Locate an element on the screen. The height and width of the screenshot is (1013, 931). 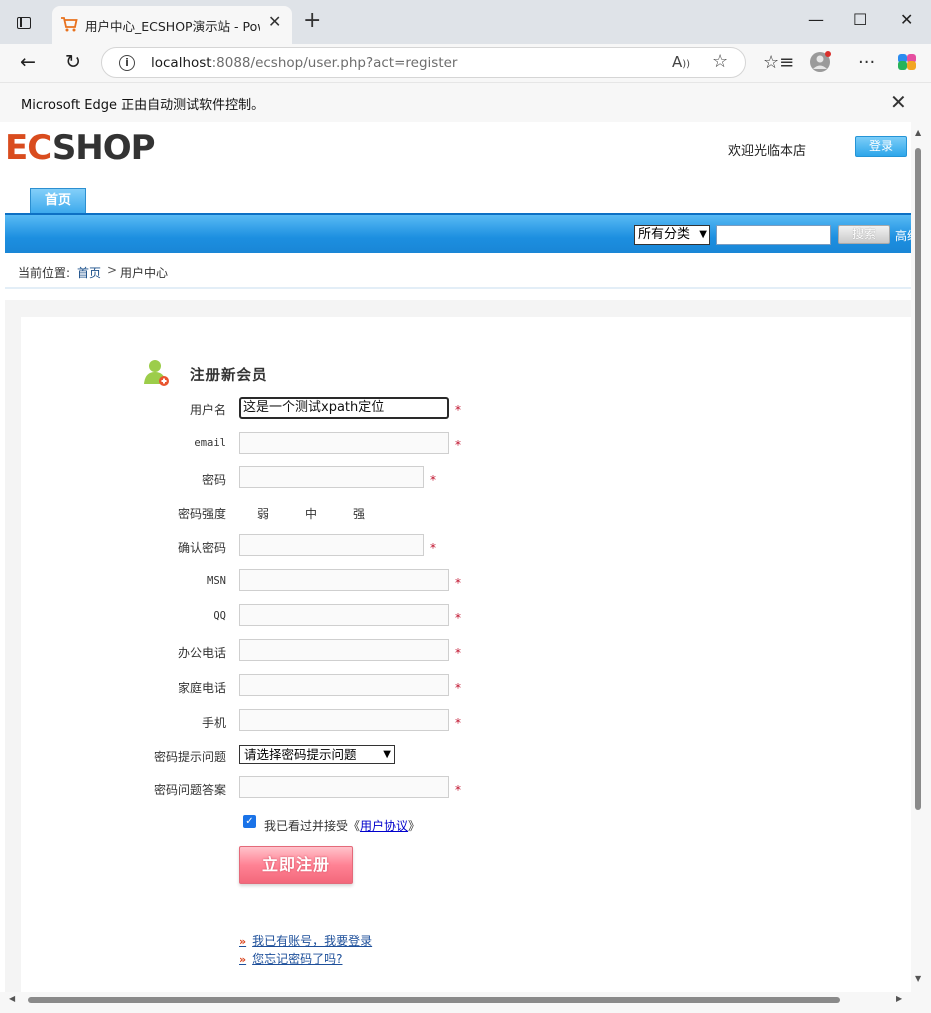
tab-close-icon: ✕ is located at coordinates (274, 22).